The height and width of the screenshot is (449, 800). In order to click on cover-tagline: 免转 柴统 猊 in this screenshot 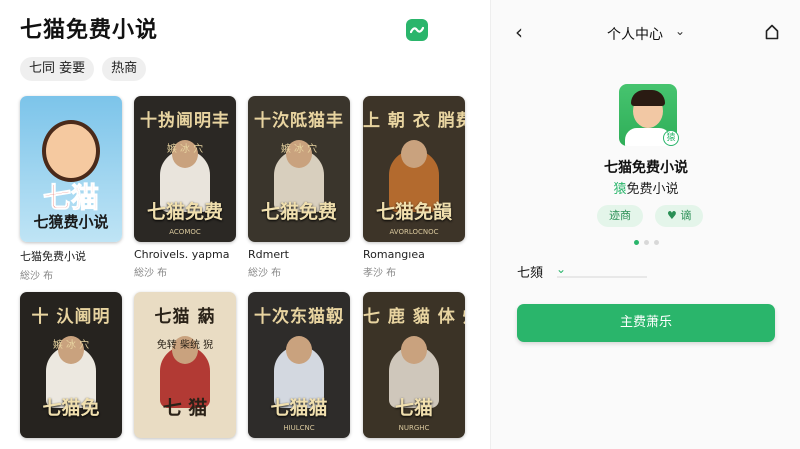, I will do `click(185, 345)`.